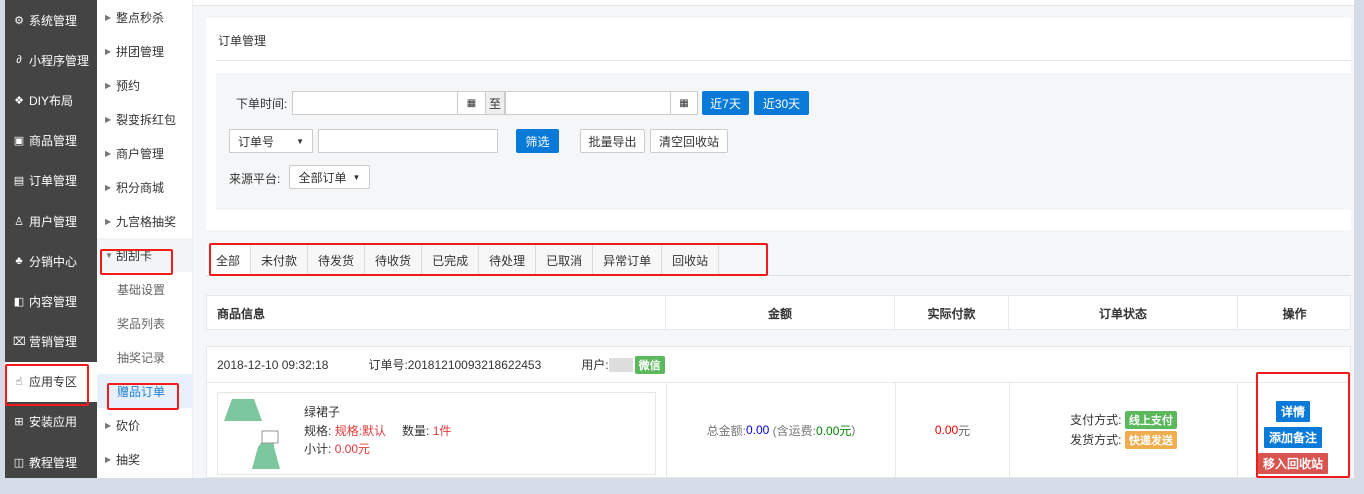  I want to click on tab-4: 已完成, so click(451, 260).